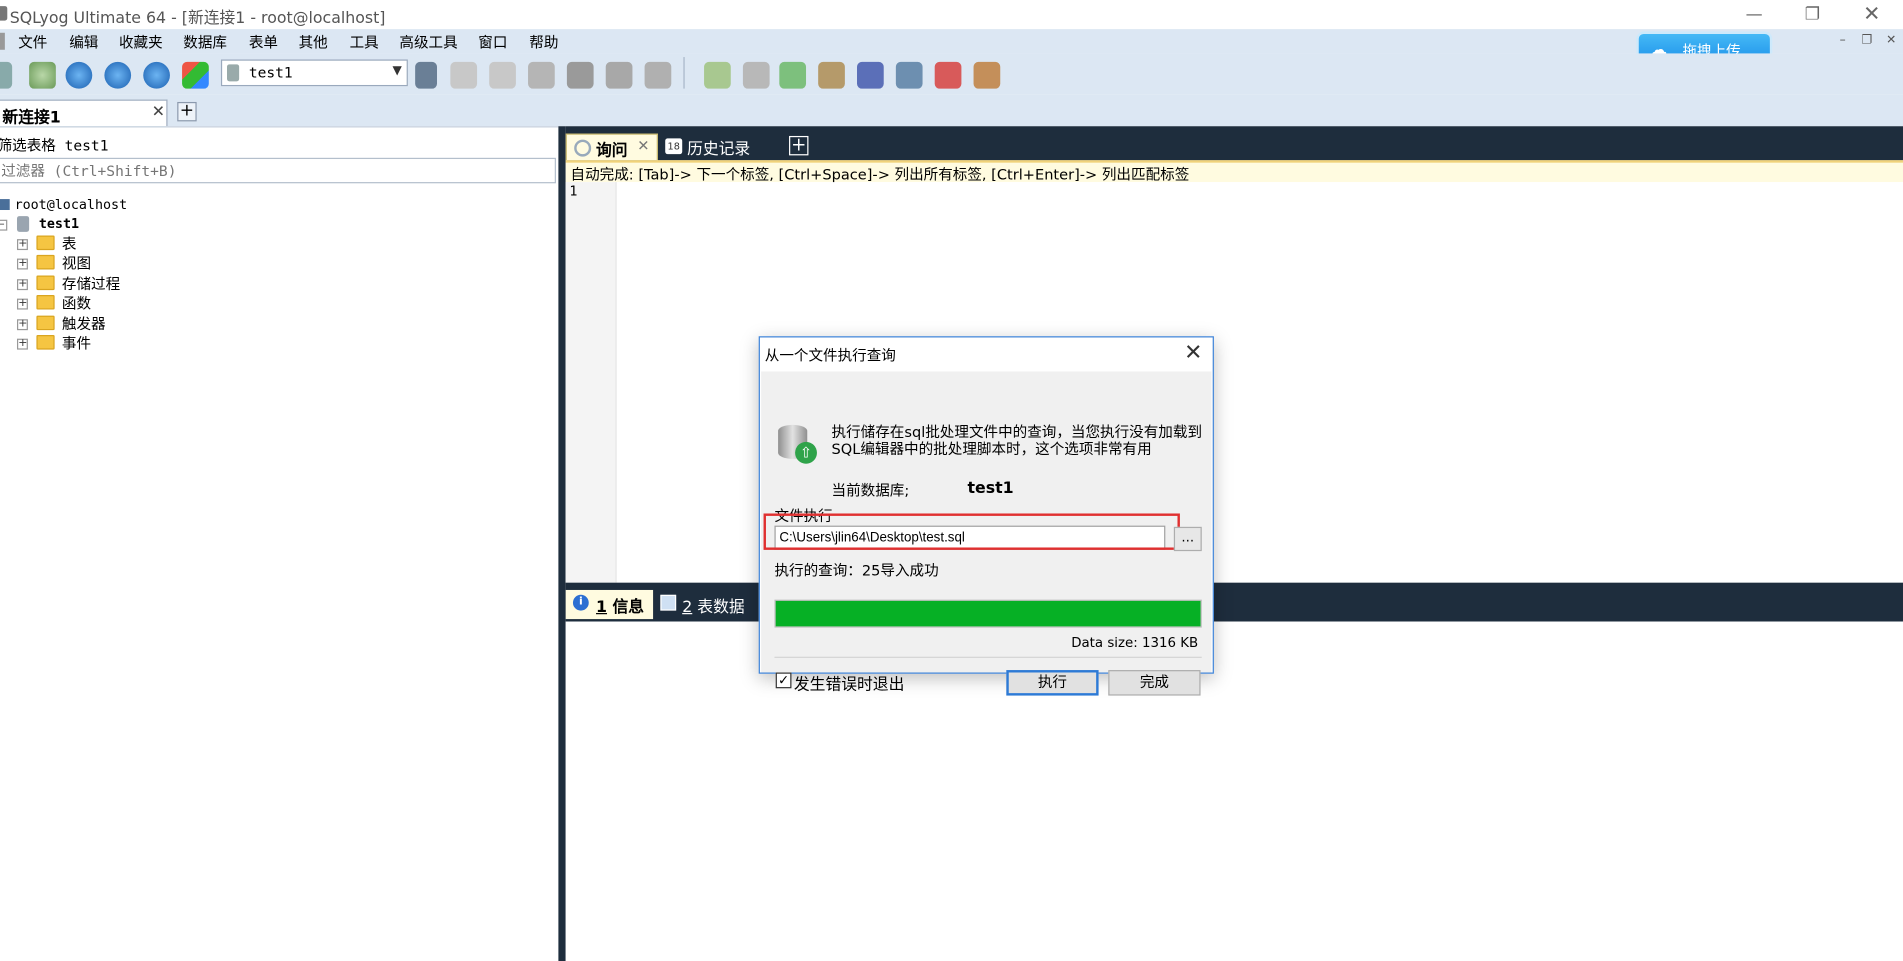  I want to click on mdi-close-button: ✕, so click(1891, 41).